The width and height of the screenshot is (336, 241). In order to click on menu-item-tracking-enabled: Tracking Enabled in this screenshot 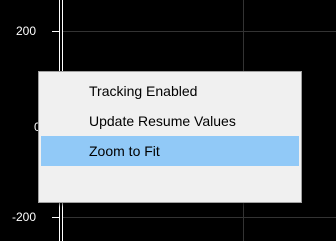, I will do `click(170, 91)`.